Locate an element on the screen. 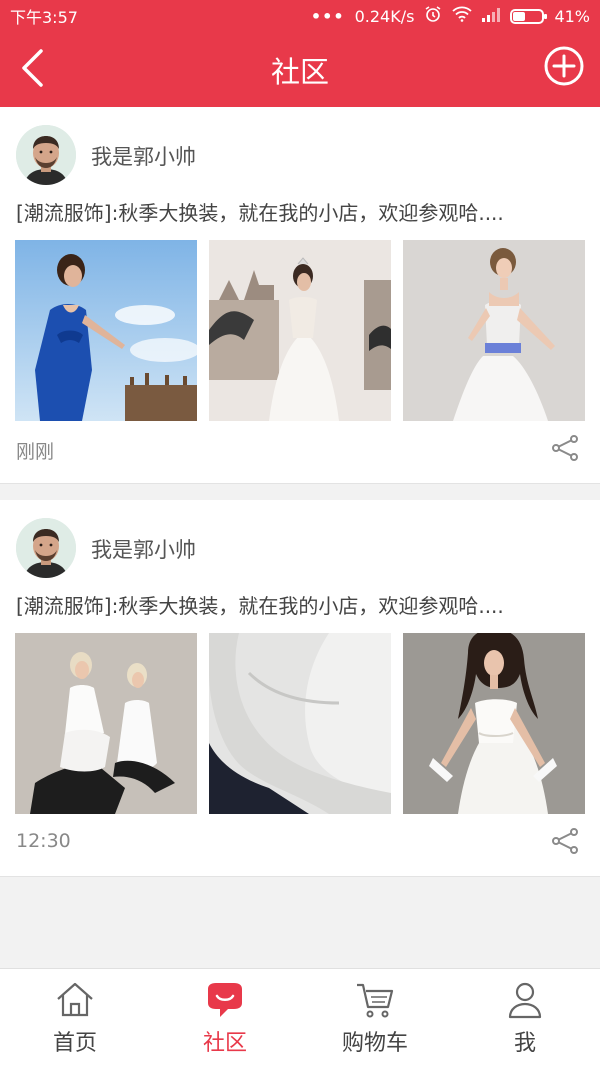  nav-label-me: 我 is located at coordinates (524, 1043).